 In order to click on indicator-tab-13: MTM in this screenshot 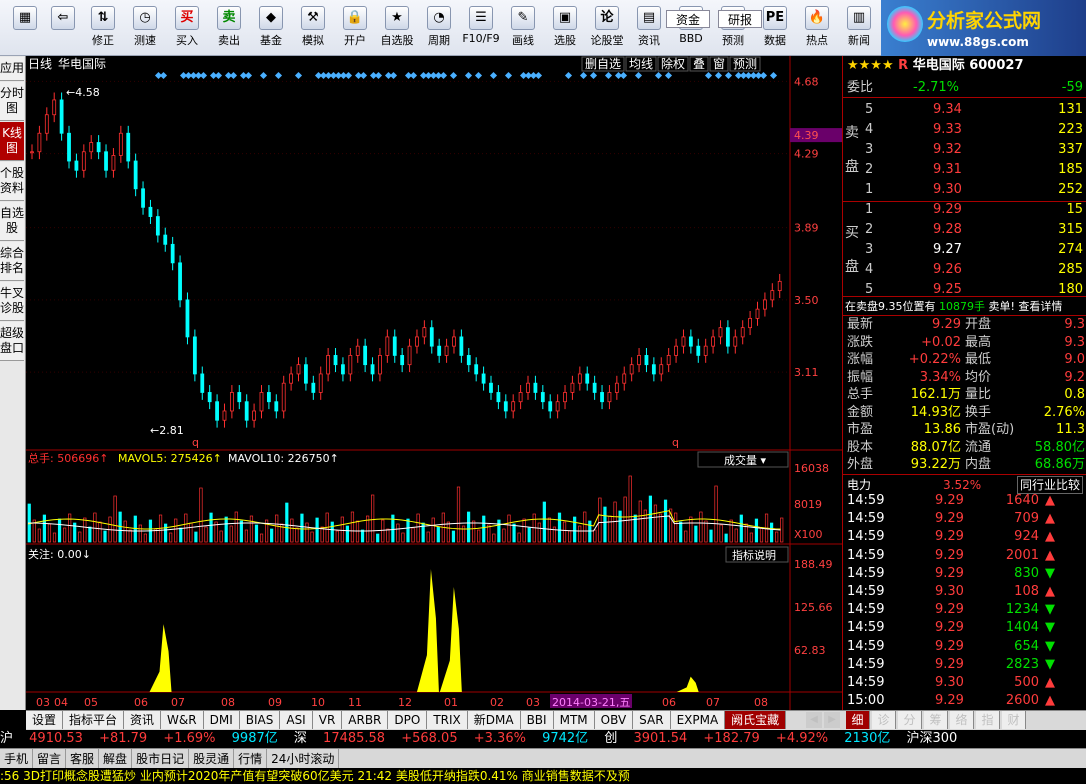, I will do `click(574, 720)`.